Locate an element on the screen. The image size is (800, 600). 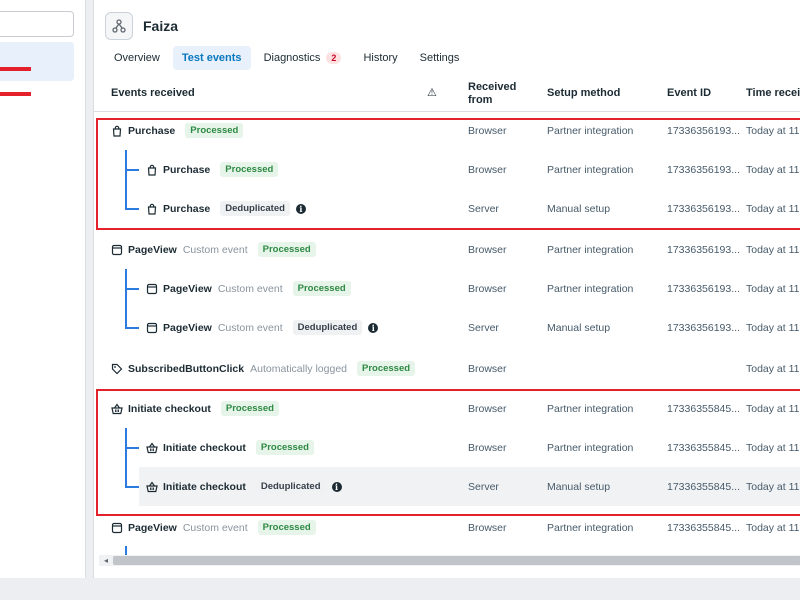
column-header-setup-method: Setup method is located at coordinates (584, 93).